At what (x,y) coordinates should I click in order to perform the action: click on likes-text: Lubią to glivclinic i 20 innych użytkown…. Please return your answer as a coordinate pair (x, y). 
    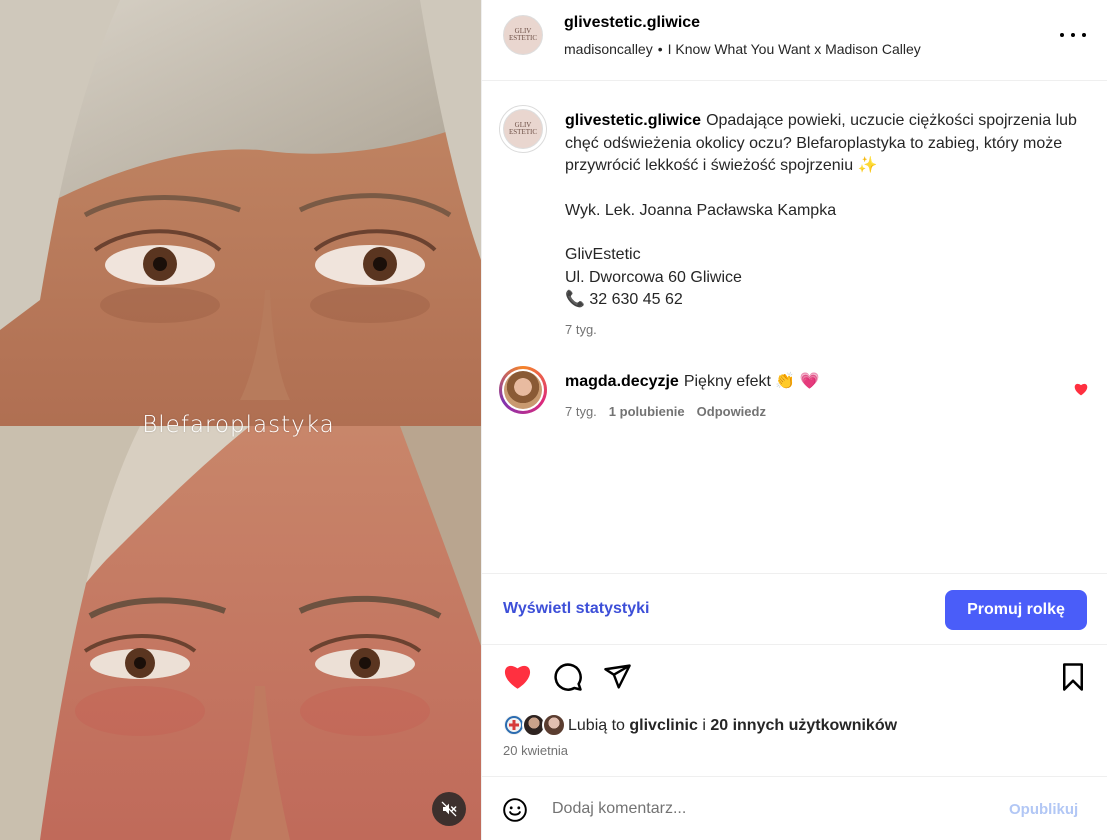
    Looking at the image, I should click on (732, 726).